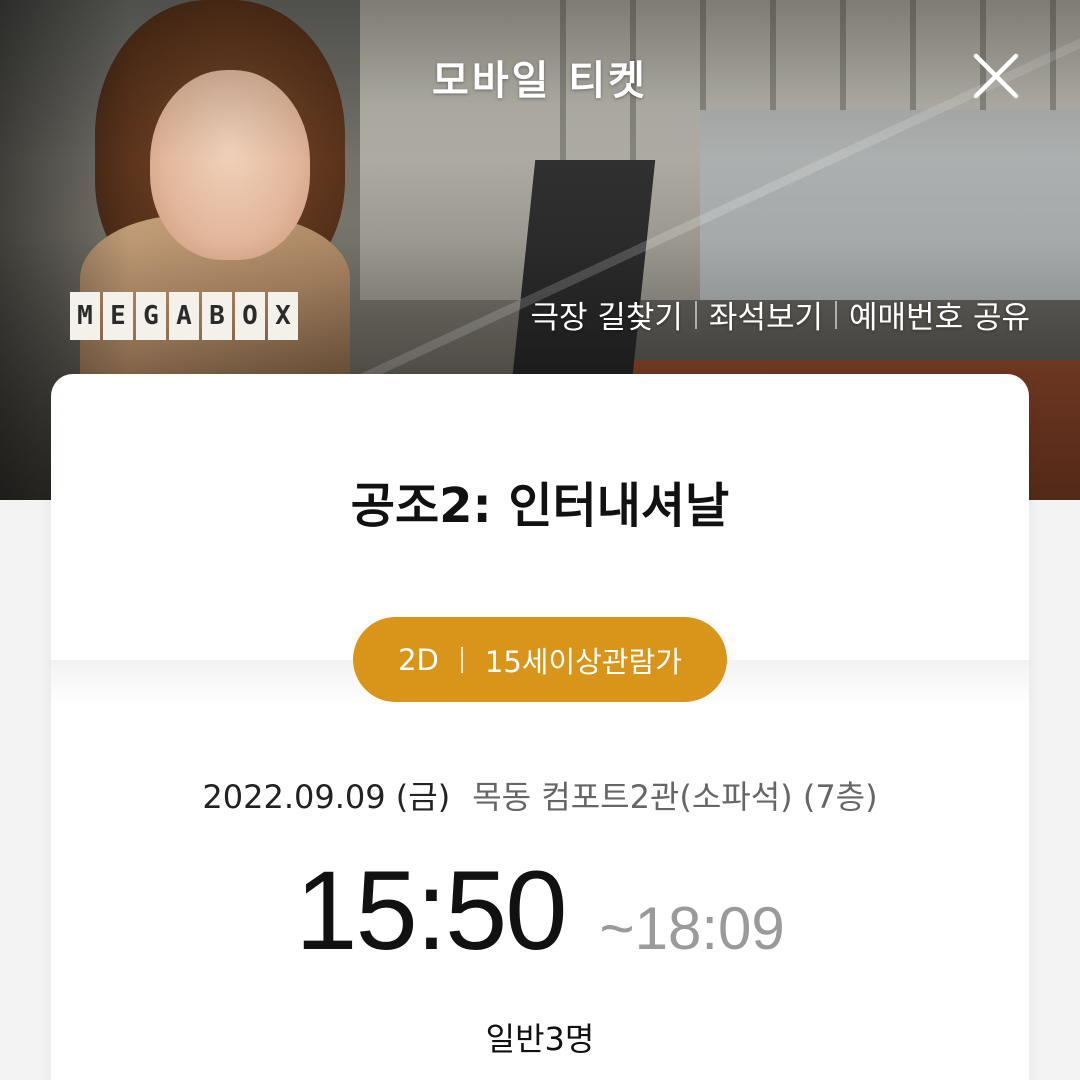  What do you see at coordinates (766, 314) in the screenshot?
I see `view-seats-link: 좌석보기` at bounding box center [766, 314].